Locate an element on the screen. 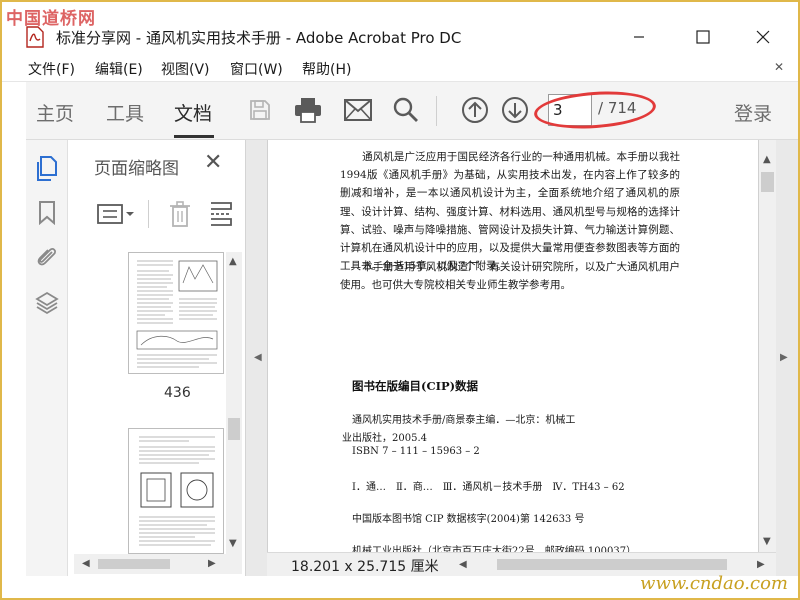 The height and width of the screenshot is (600, 800). cip-line: 中国版本图书馆 CIP 数据核字(2004)第 142633 号 is located at coordinates (468, 519).